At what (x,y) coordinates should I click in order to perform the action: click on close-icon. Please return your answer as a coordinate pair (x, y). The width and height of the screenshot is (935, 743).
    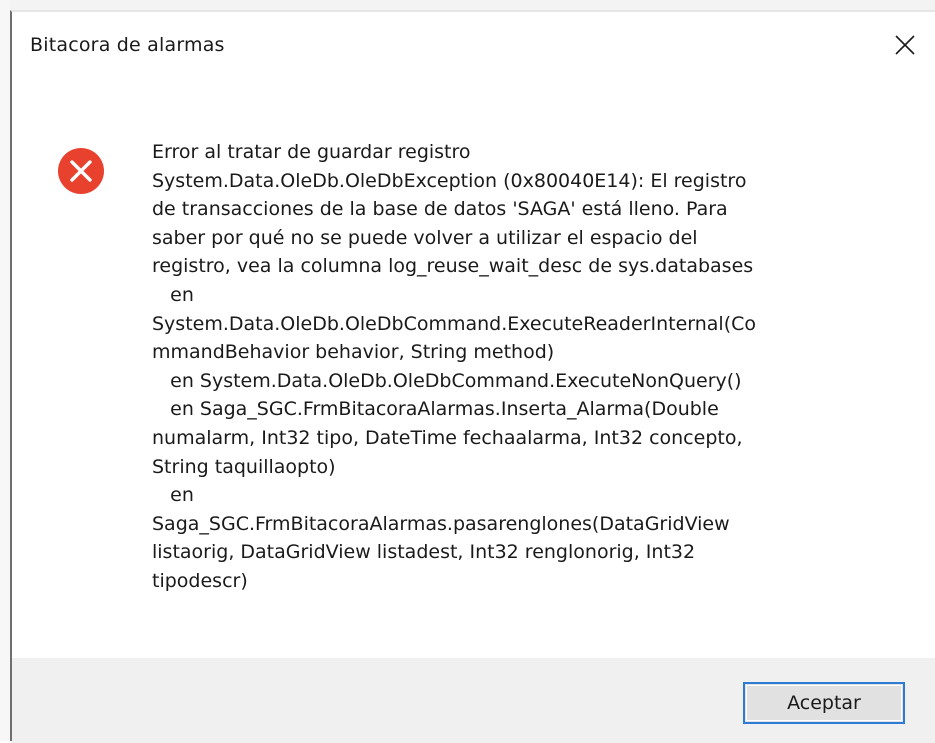
    Looking at the image, I should click on (905, 45).